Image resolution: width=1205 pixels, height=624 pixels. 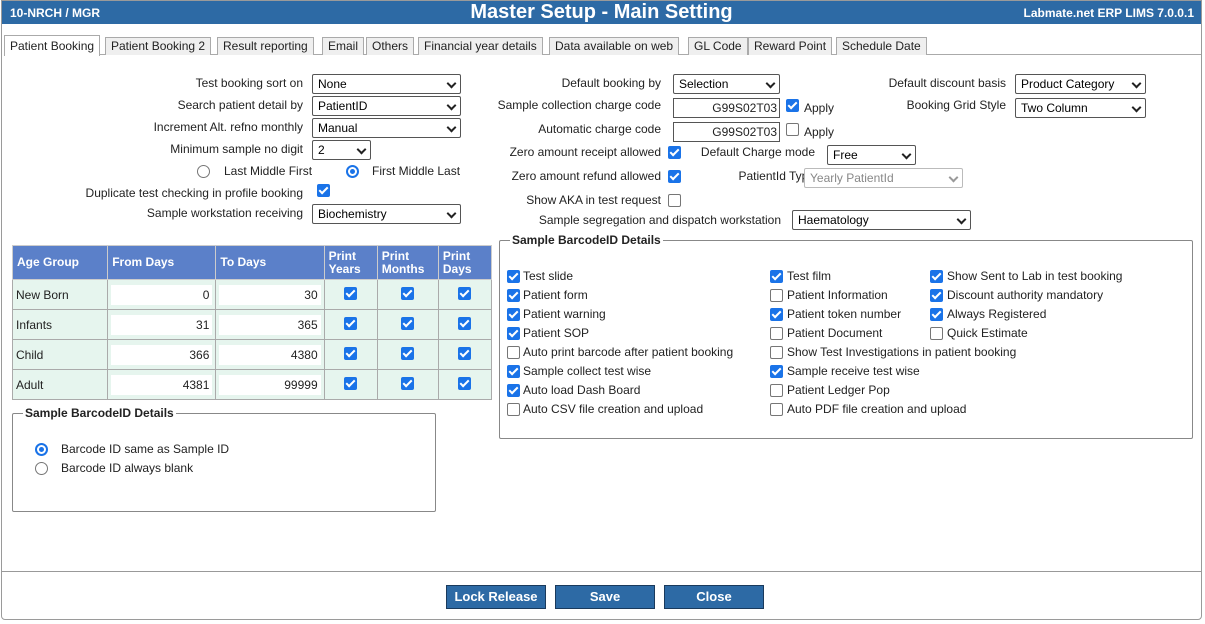 What do you see at coordinates (162, 294) in the screenshot?
I see `from-days-input: 0` at bounding box center [162, 294].